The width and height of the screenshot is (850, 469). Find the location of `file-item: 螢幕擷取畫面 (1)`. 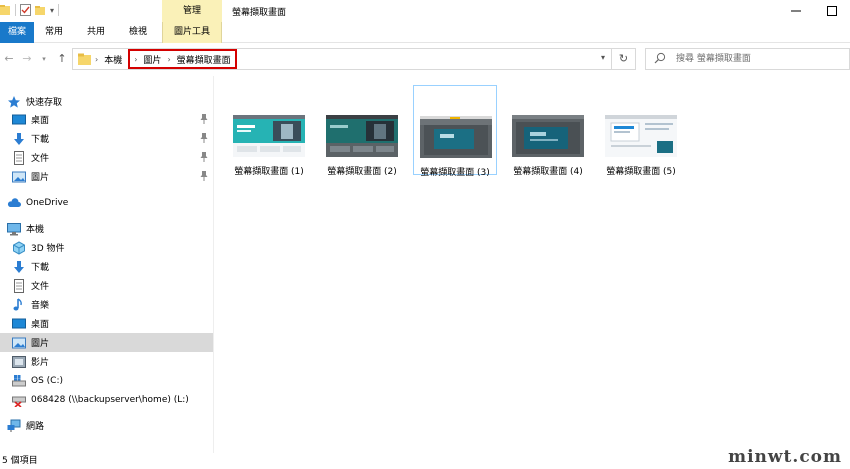

file-item: 螢幕擷取畫面 (1) is located at coordinates (269, 131).